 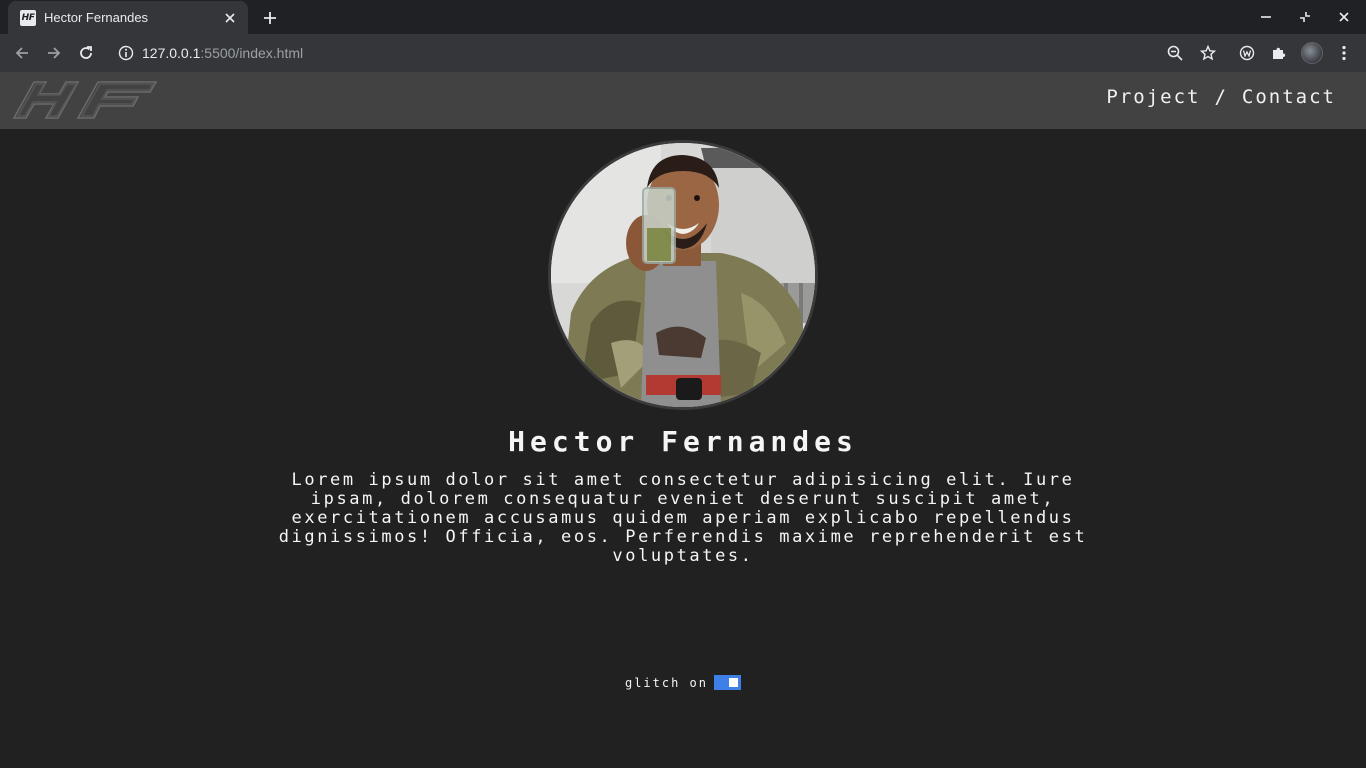 What do you see at coordinates (683, 275) in the screenshot?
I see `profile-photo` at bounding box center [683, 275].